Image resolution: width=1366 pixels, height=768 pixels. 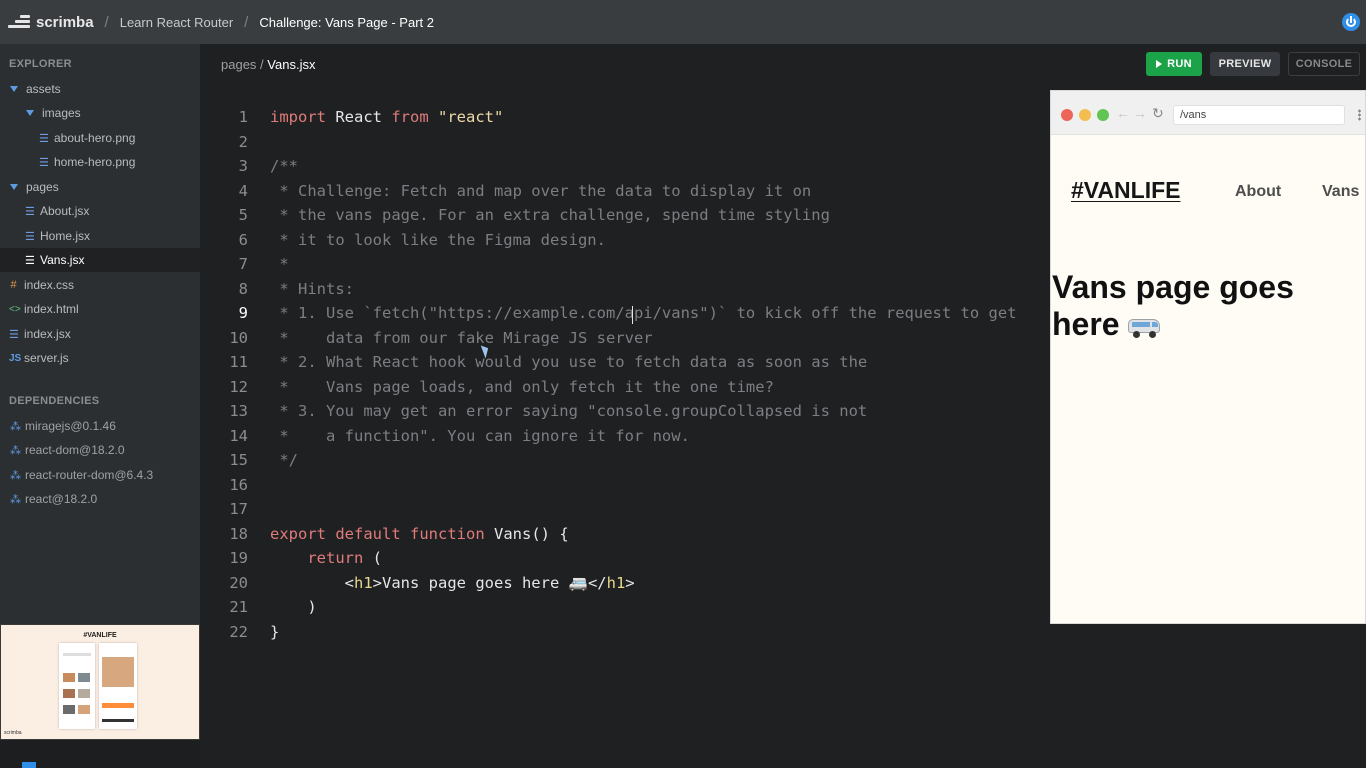 I want to click on tree-label: home-hero.png, so click(x=95, y=162).